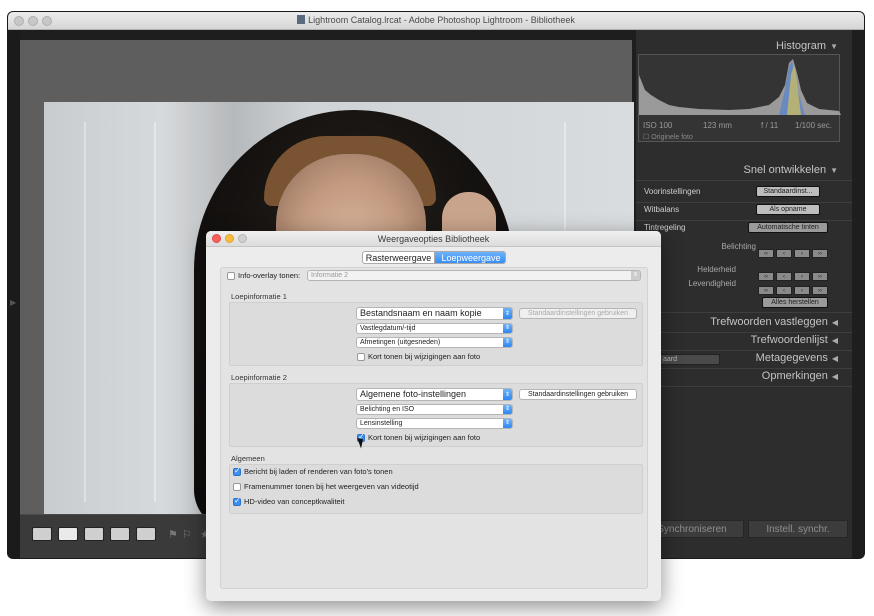  Describe the element at coordinates (792, 287) in the screenshot. I see `vibrance-stepper: ‹‹ ‹ › ››` at that location.